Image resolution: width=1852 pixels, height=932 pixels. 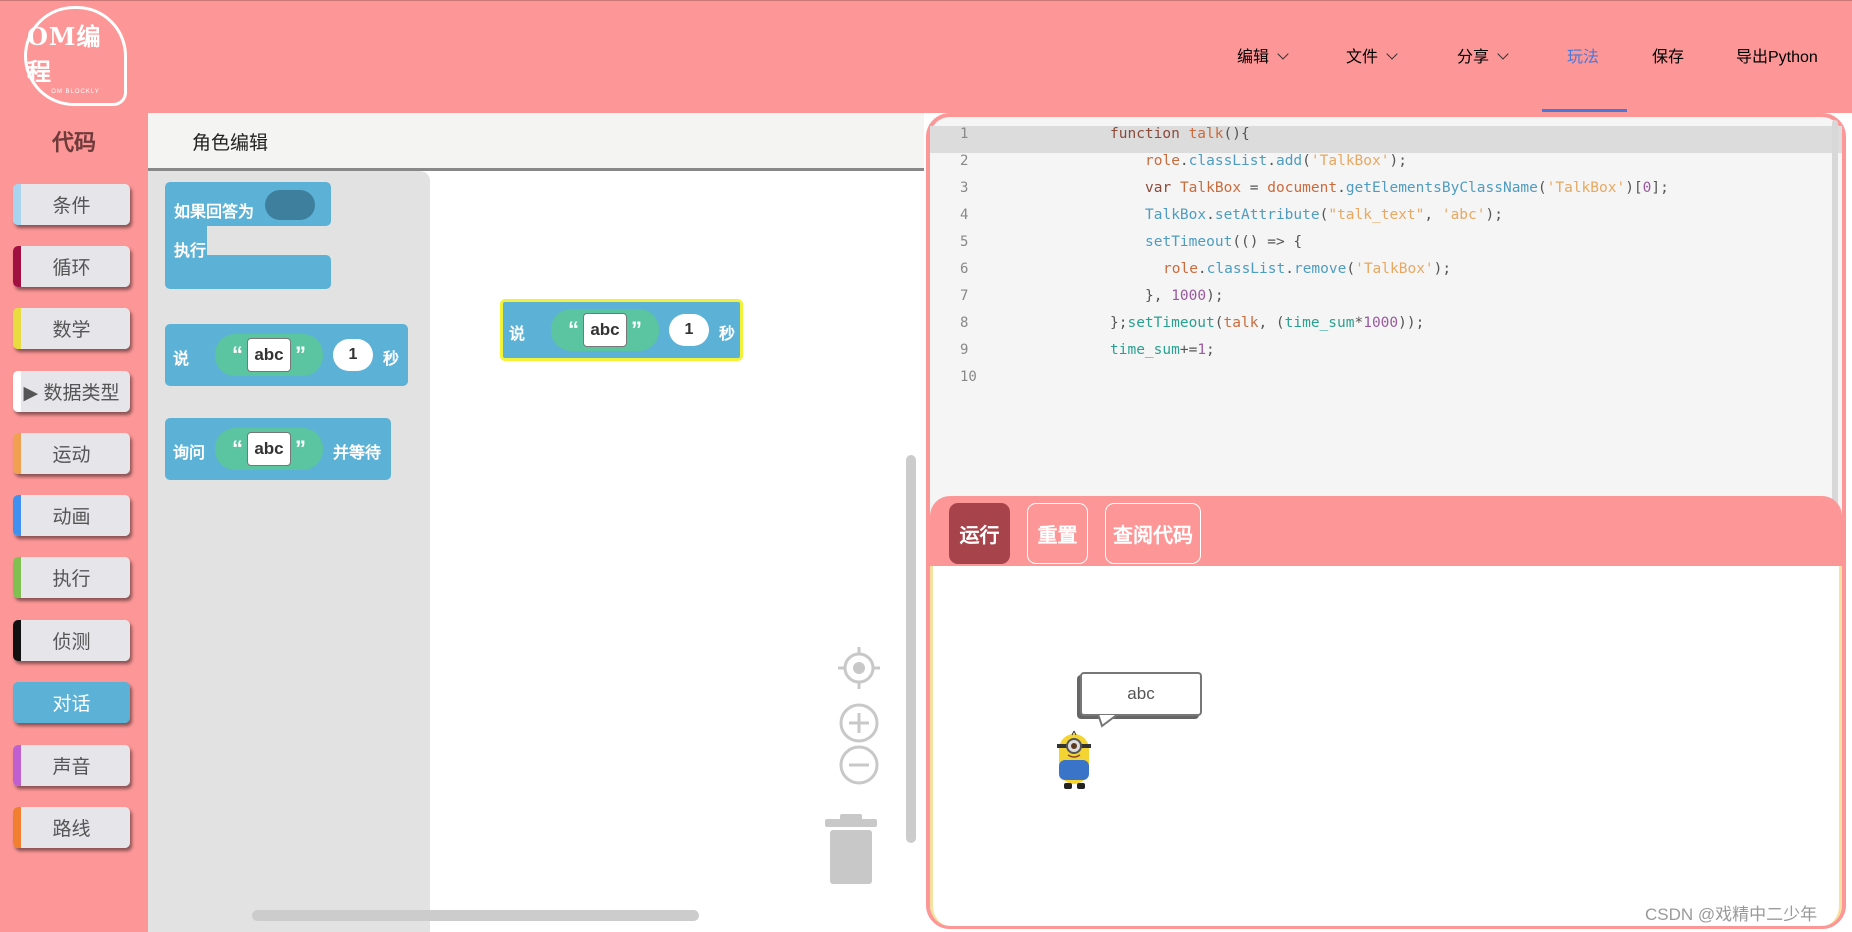 What do you see at coordinates (71, 765) in the screenshot?
I see `category-10-button: 声音` at bounding box center [71, 765].